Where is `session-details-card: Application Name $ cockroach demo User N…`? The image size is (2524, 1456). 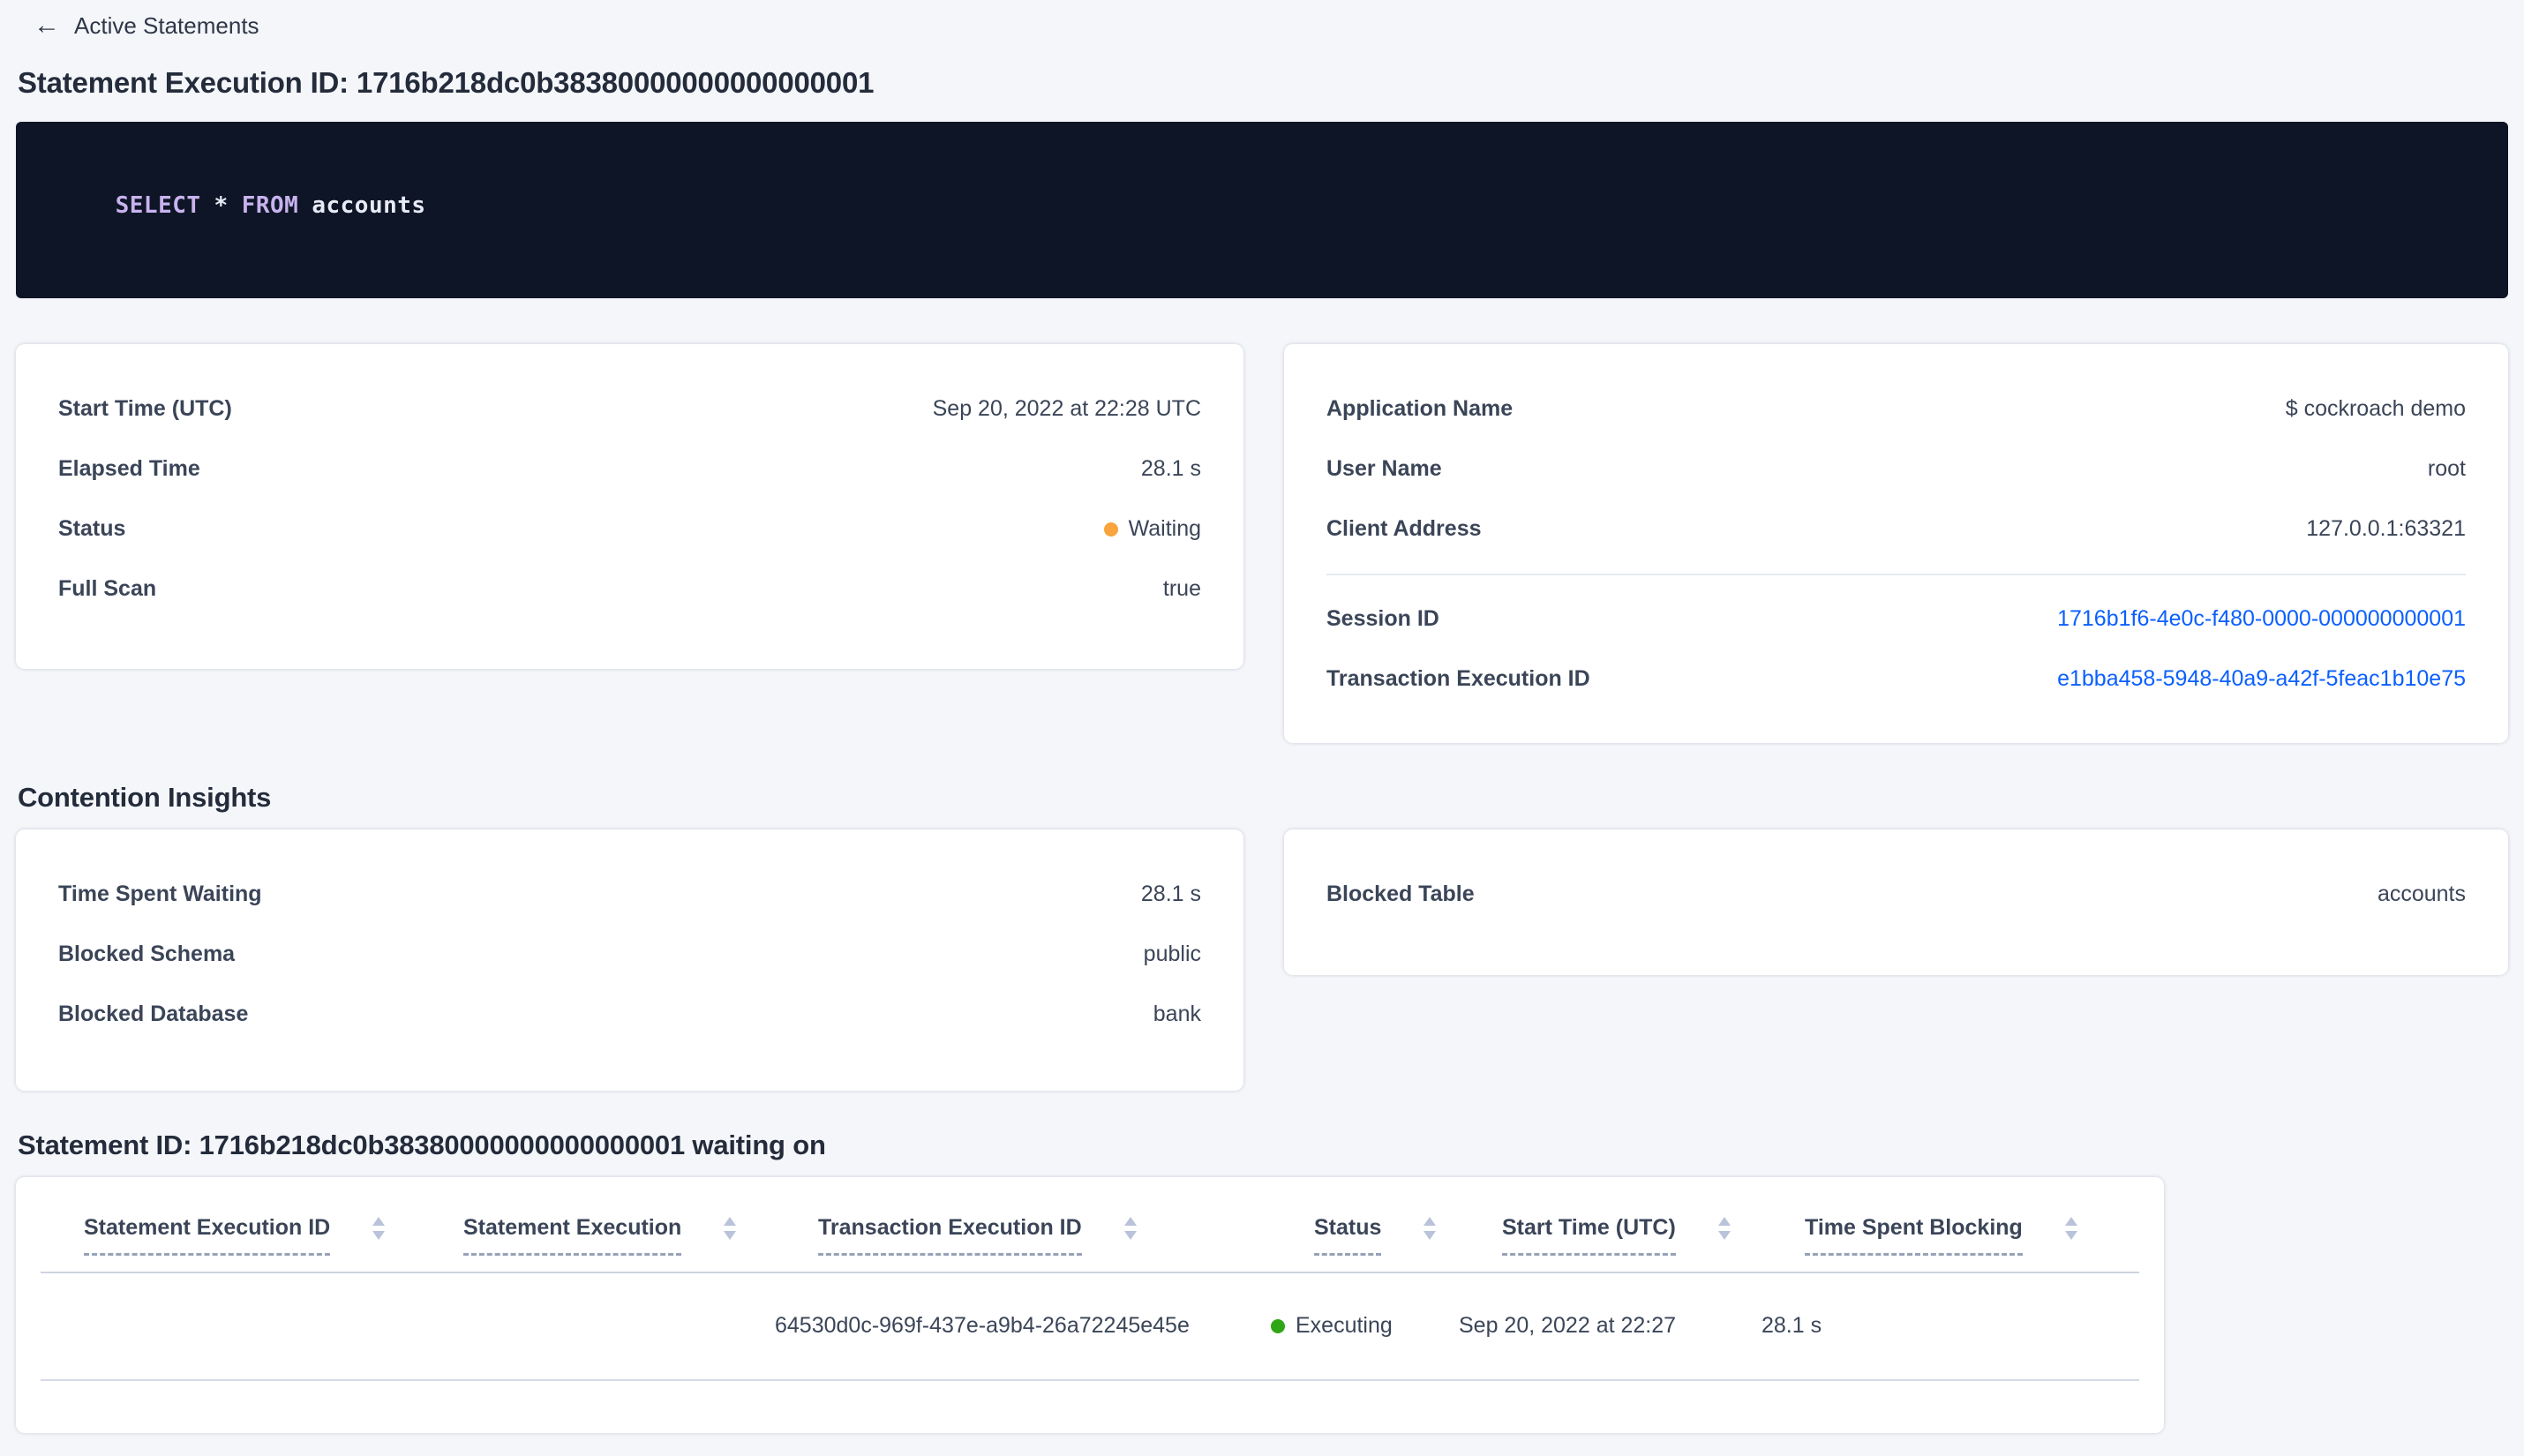 session-details-card: Application Name $ cockroach demo User N… is located at coordinates (1896, 543).